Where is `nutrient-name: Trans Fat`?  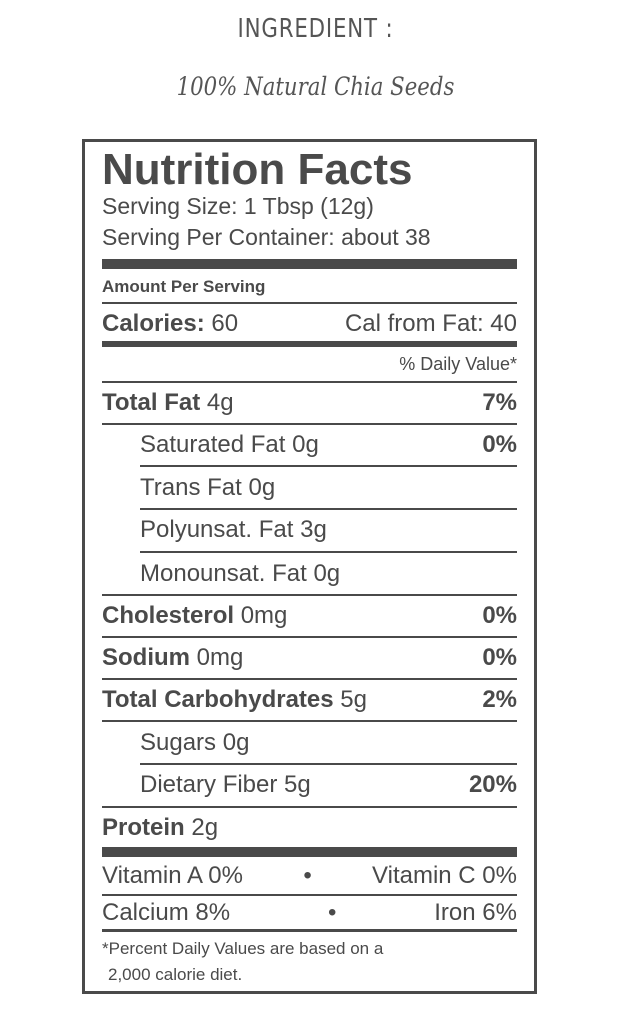
nutrient-name: Trans Fat is located at coordinates (191, 487).